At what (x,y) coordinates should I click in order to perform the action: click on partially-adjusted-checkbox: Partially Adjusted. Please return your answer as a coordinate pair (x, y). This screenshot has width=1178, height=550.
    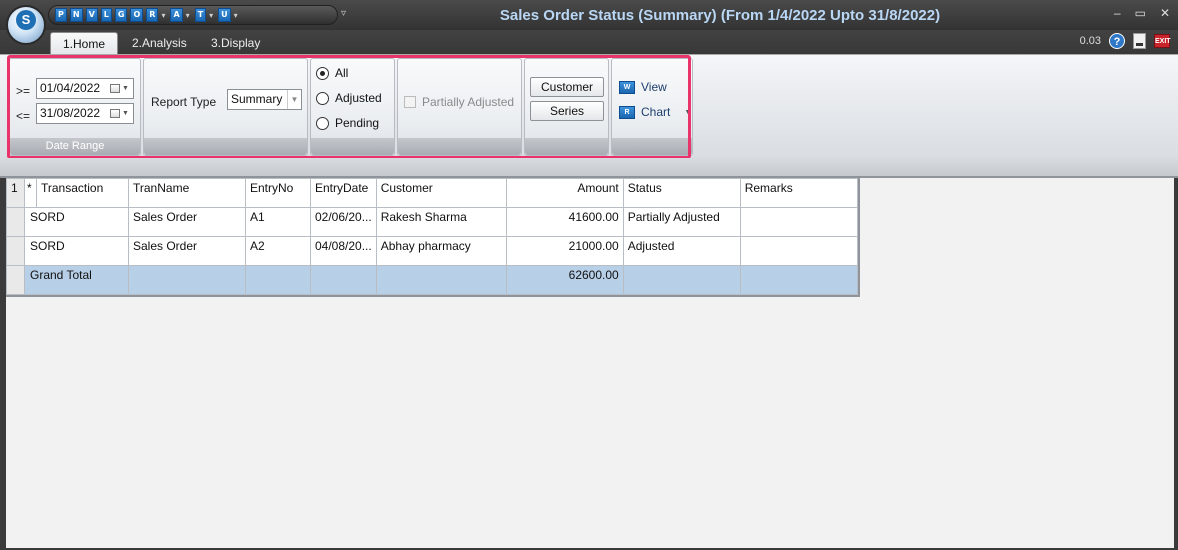
    Looking at the image, I should click on (459, 102).